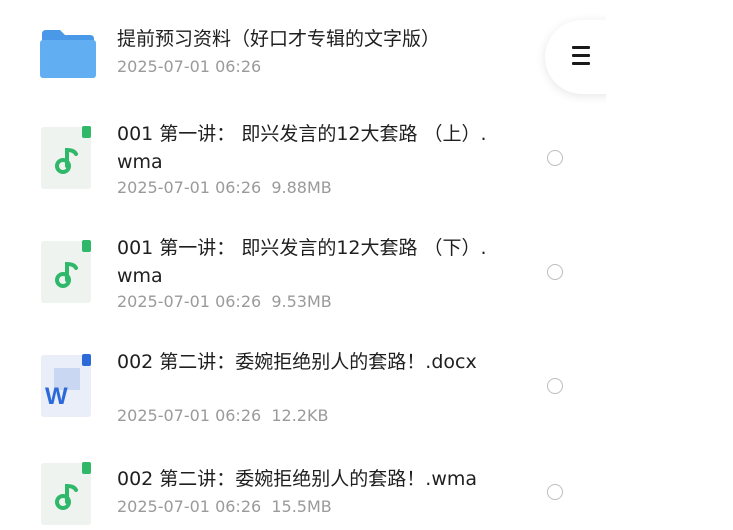 This screenshot has width=733, height=530. Describe the element at coordinates (301, 506) in the screenshot. I see `file-size: 15.5MB` at that location.